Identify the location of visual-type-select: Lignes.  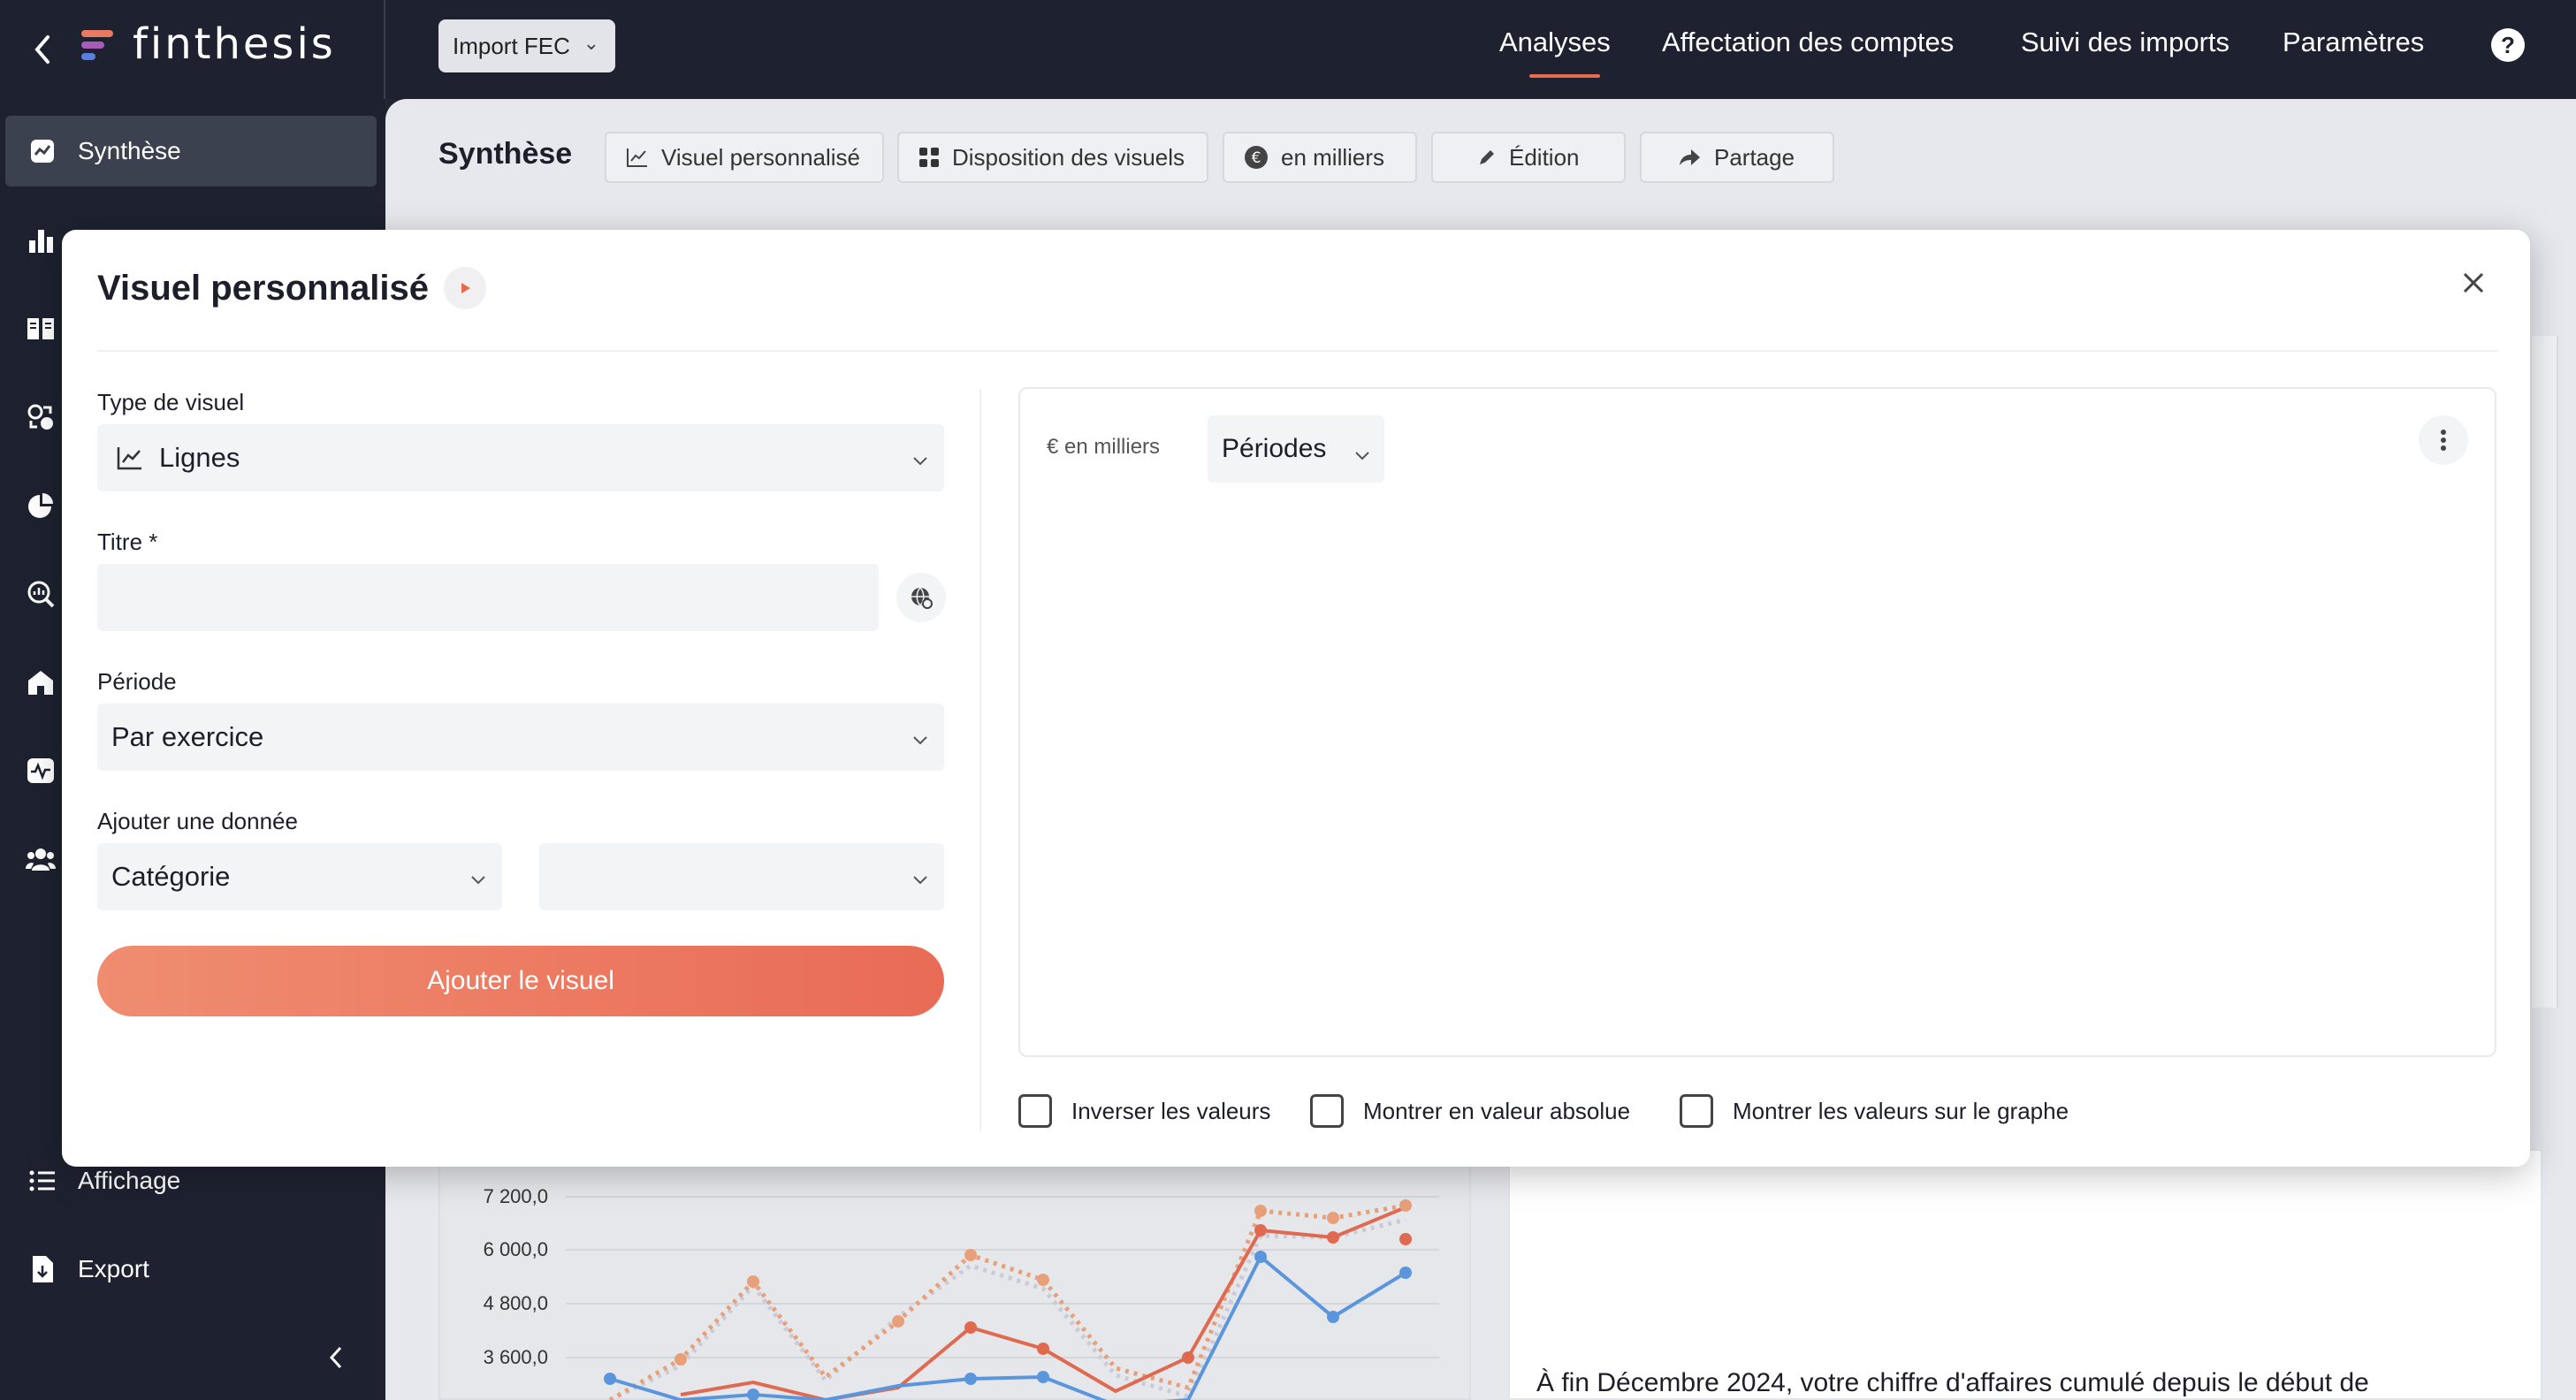
(520, 458).